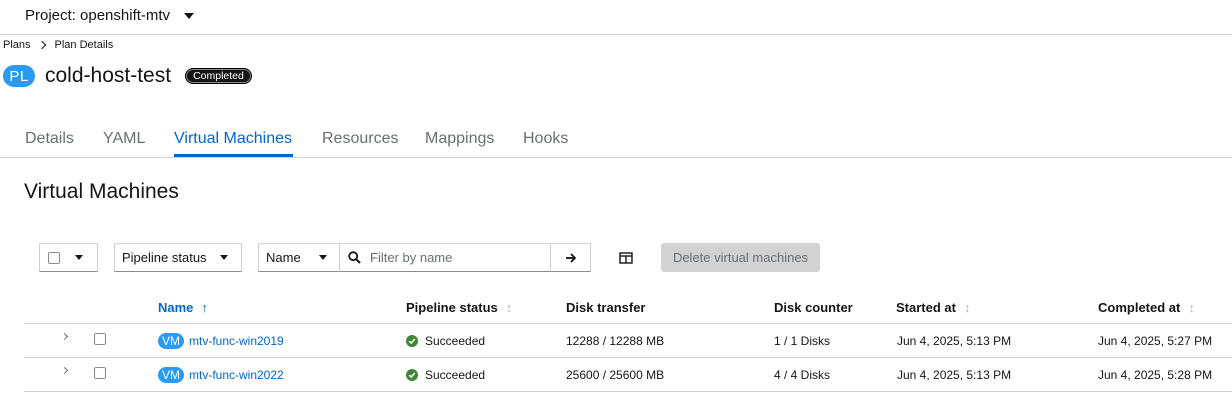  What do you see at coordinates (813, 307) in the screenshot?
I see `column-header-disk-counter: Disk counter` at bounding box center [813, 307].